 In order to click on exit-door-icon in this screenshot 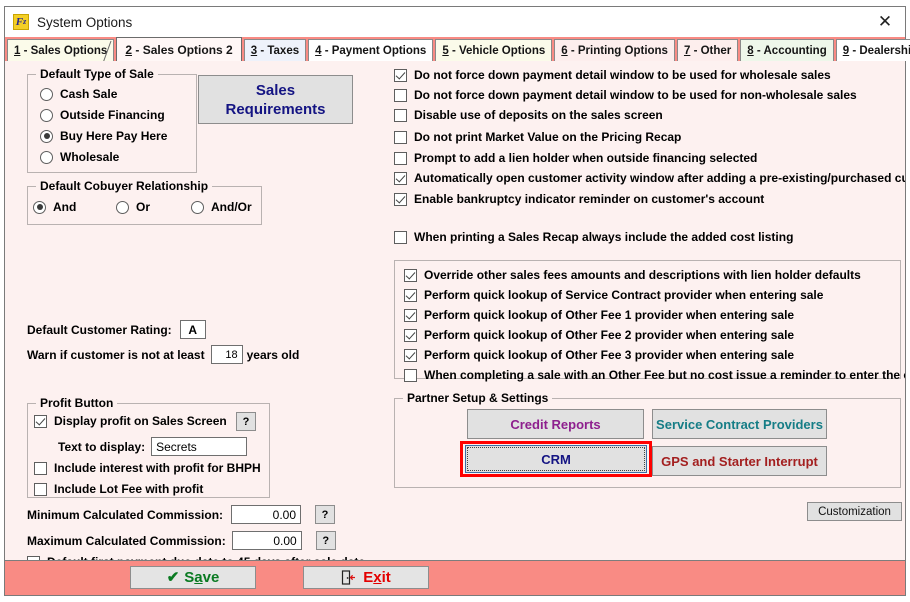, I will do `click(348, 577)`.